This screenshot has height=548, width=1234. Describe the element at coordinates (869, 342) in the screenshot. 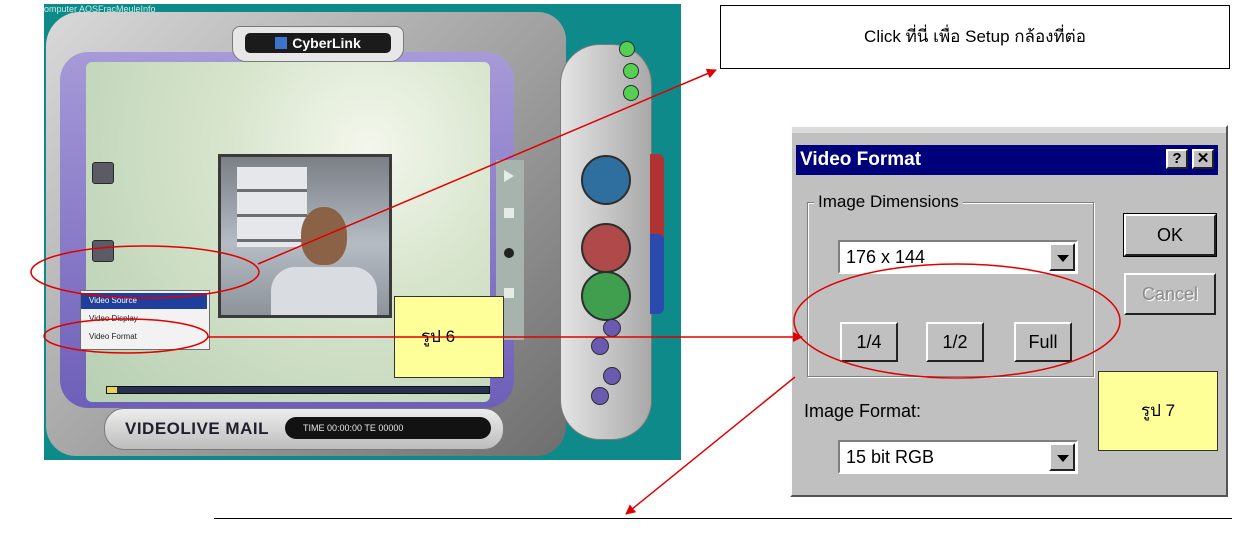

I see `quarter-size-button: 1/4` at that location.